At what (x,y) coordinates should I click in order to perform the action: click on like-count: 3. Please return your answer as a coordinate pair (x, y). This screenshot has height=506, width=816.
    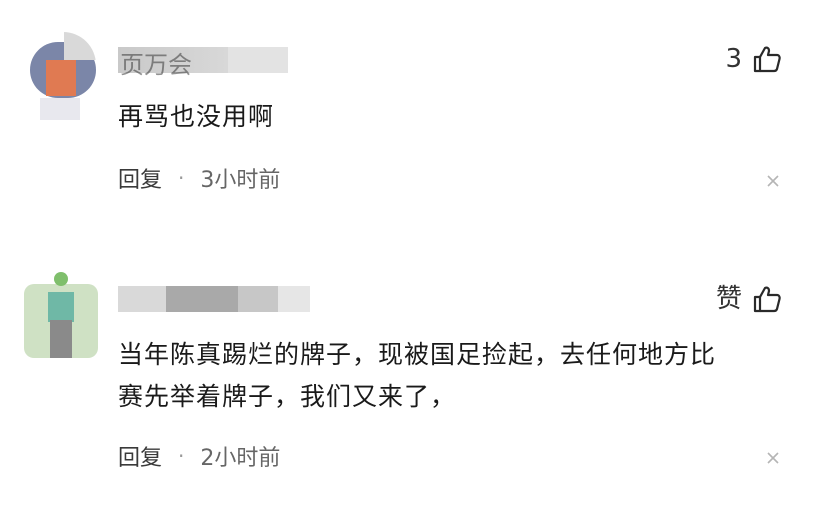
    Looking at the image, I should click on (733, 59).